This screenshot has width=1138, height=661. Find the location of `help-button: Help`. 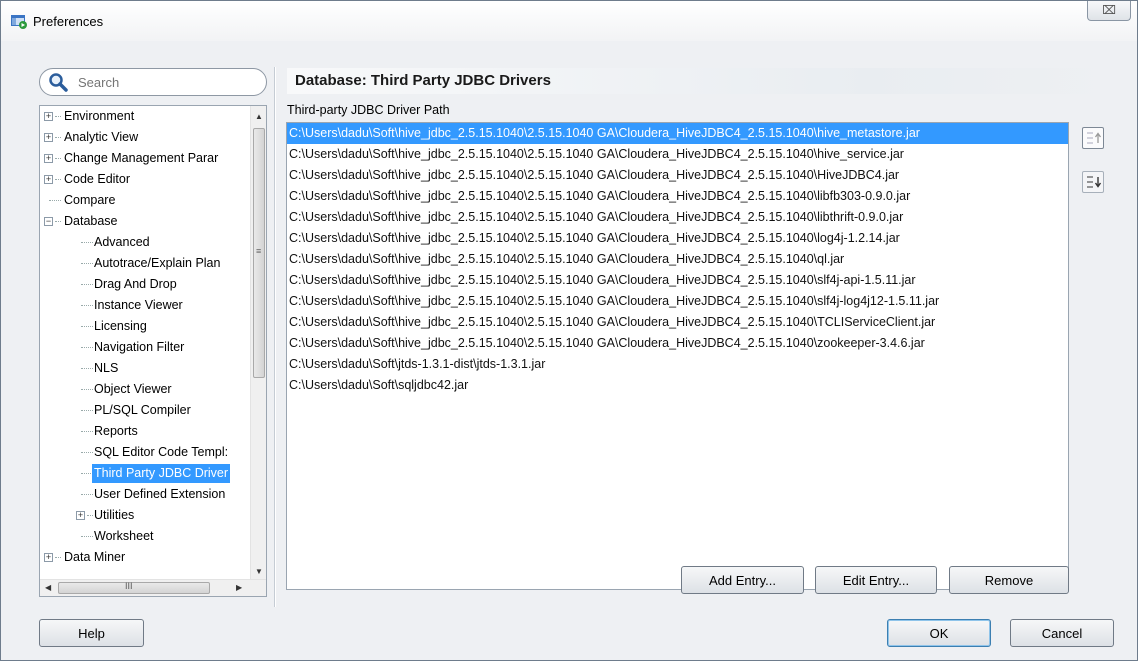

help-button: Help is located at coordinates (91, 633).